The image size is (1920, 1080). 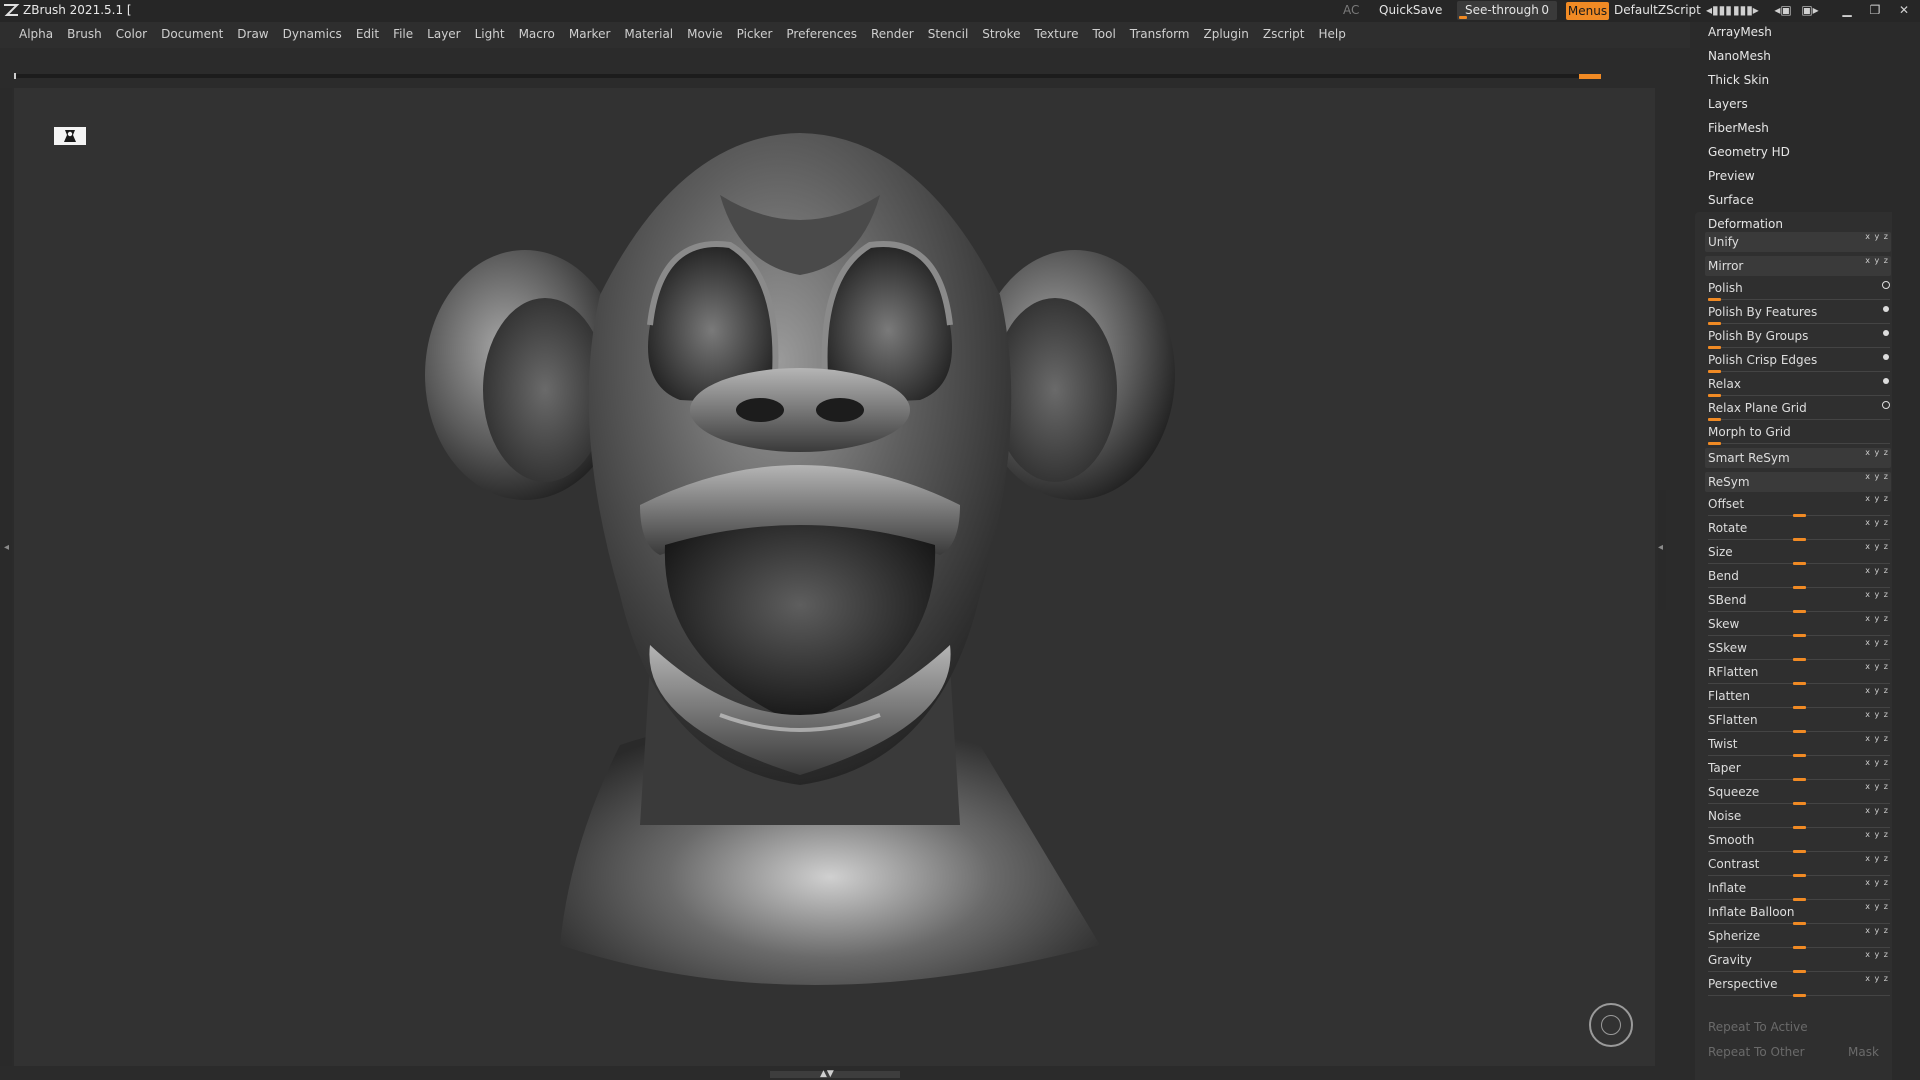 What do you see at coordinates (1745, 224) in the screenshot?
I see `deformation-title: Deformation` at bounding box center [1745, 224].